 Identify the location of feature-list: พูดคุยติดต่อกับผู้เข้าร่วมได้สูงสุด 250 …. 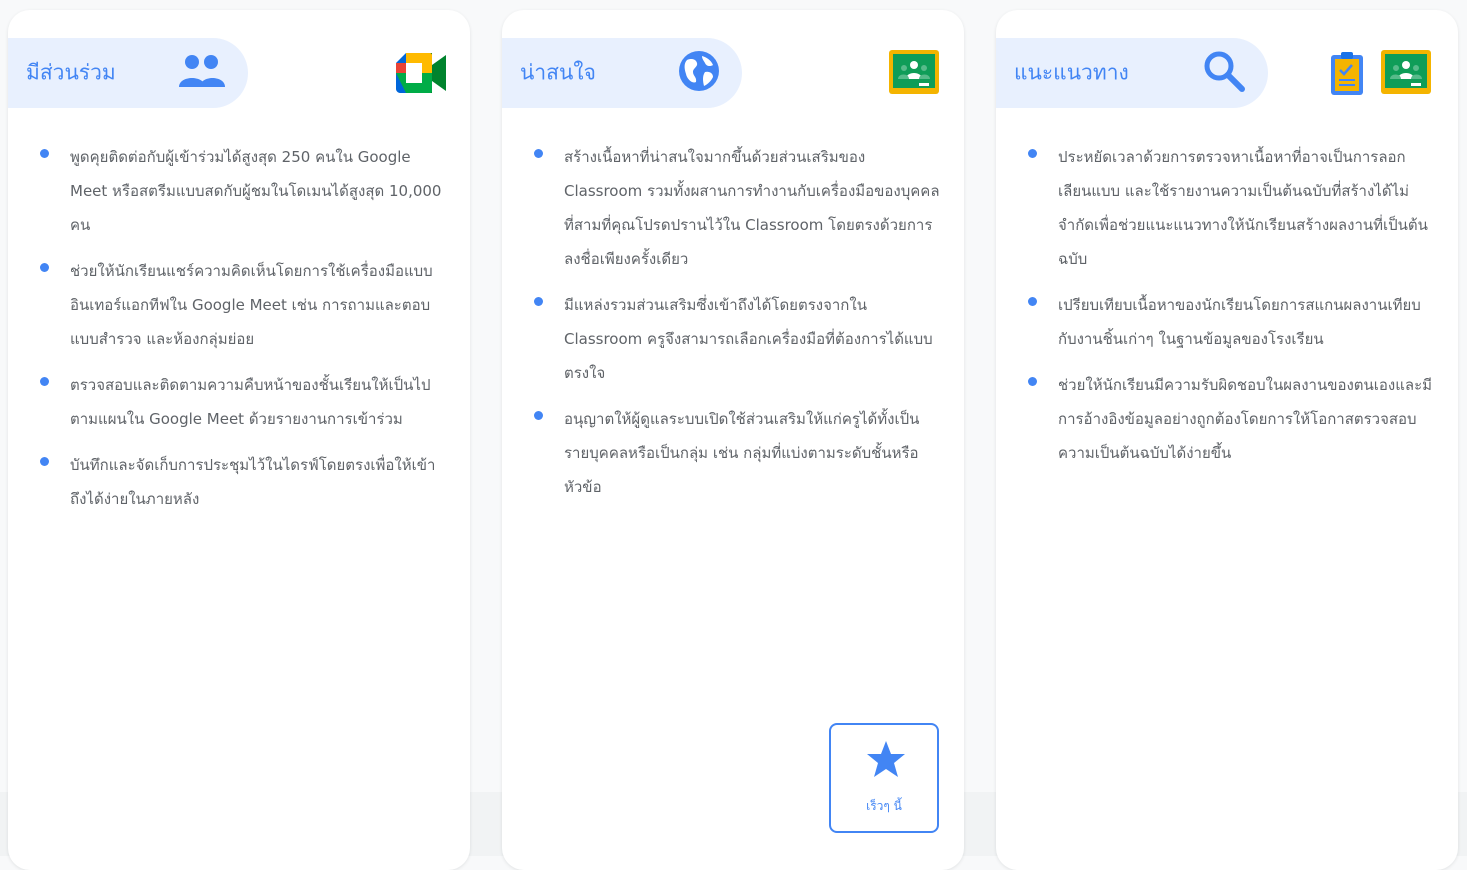
(239, 334).